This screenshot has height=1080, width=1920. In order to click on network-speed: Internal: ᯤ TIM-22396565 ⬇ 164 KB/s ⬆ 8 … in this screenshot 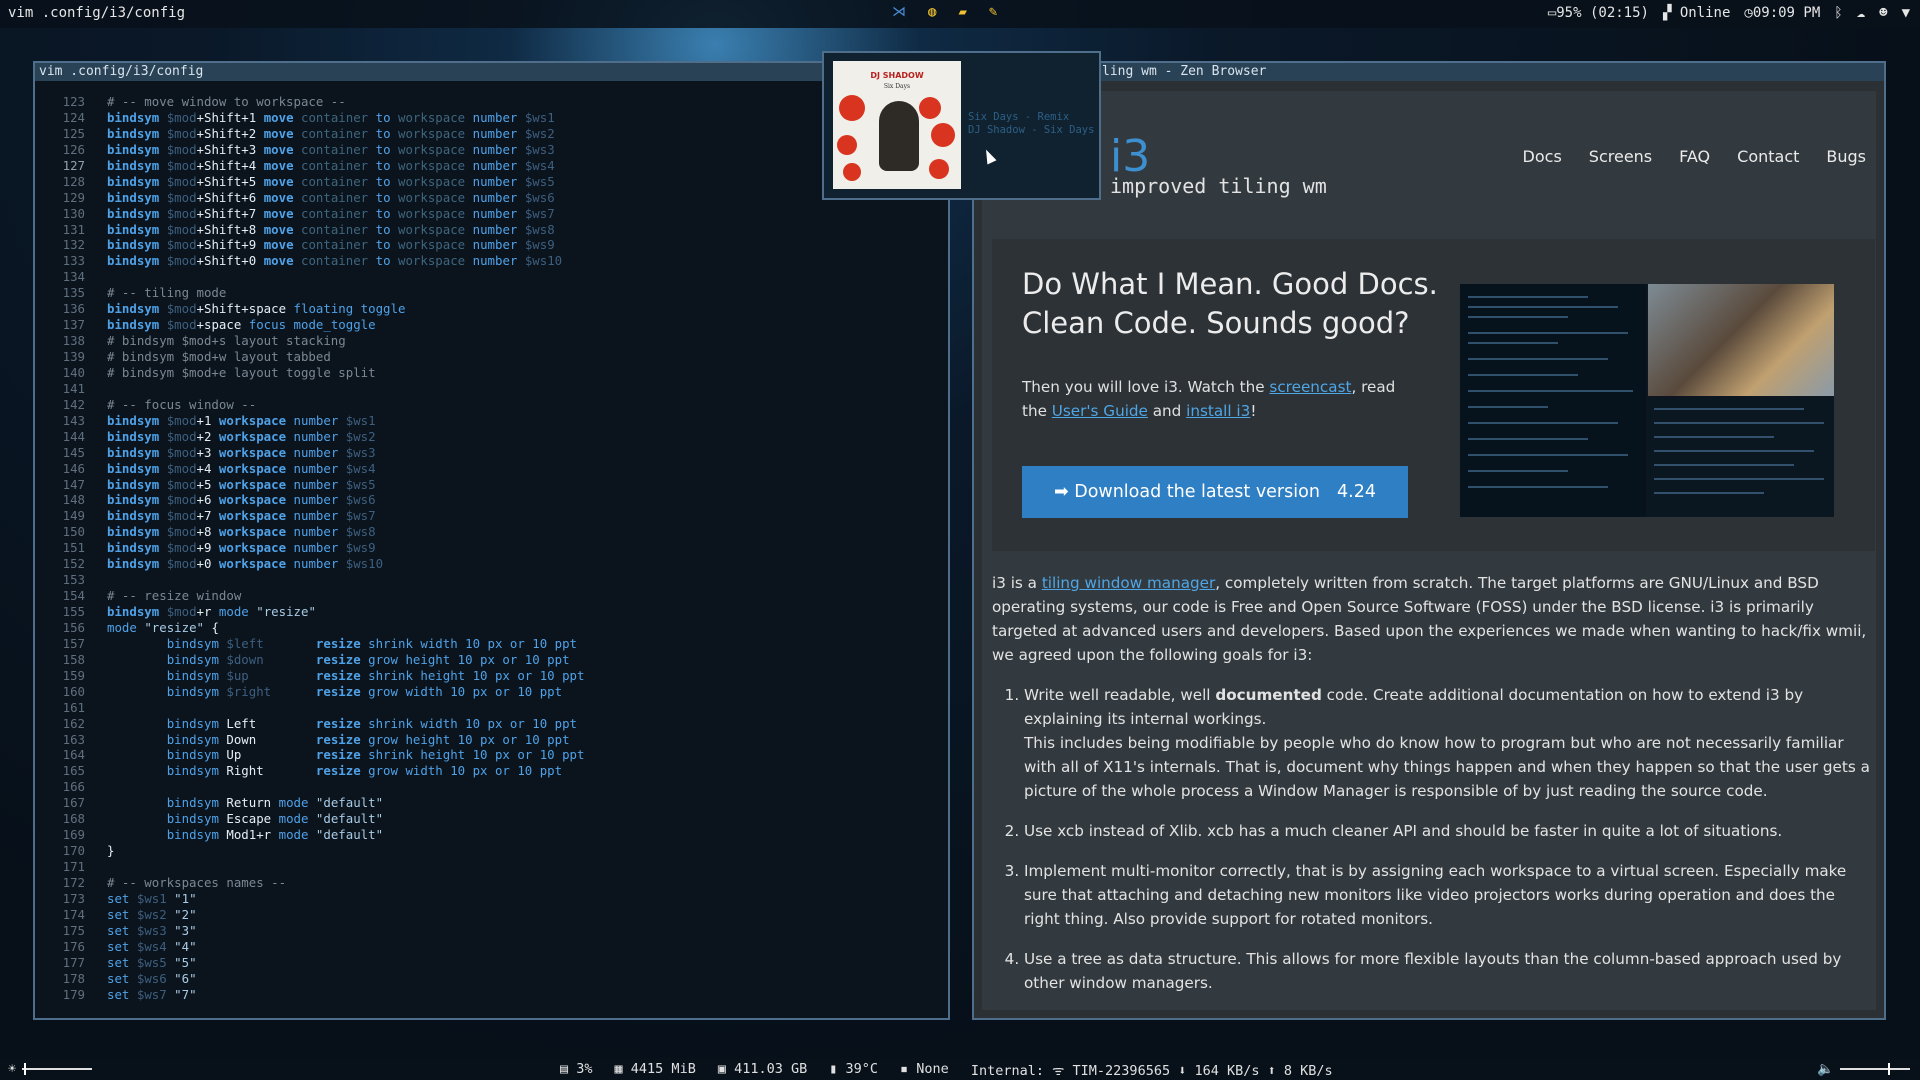, I will do `click(1151, 1071)`.